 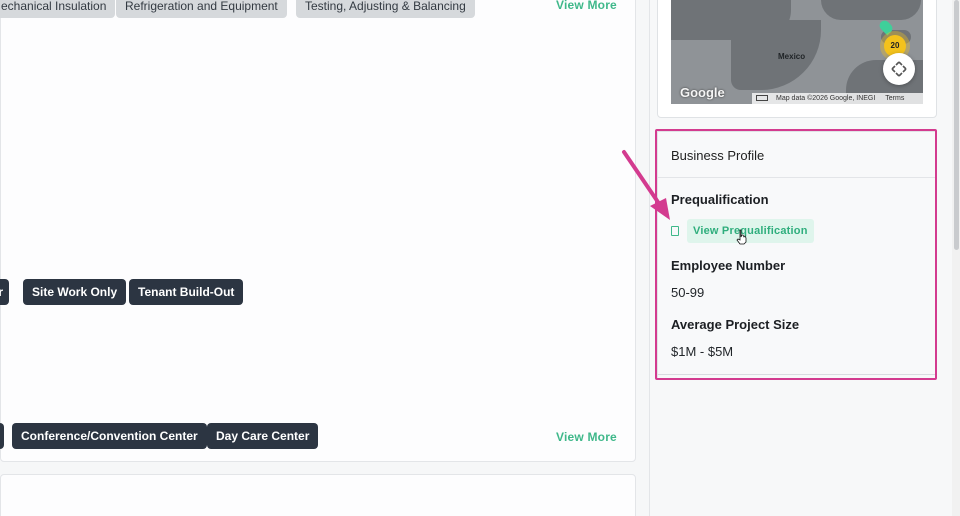 I want to click on hand-cursor-icon, so click(x=741, y=237).